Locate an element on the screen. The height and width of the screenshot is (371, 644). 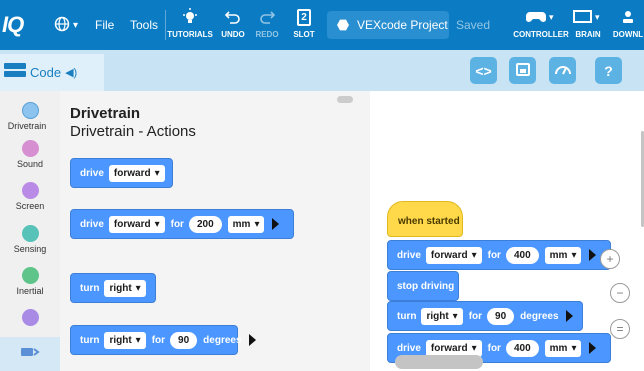
extensions-icon is located at coordinates (30, 354).